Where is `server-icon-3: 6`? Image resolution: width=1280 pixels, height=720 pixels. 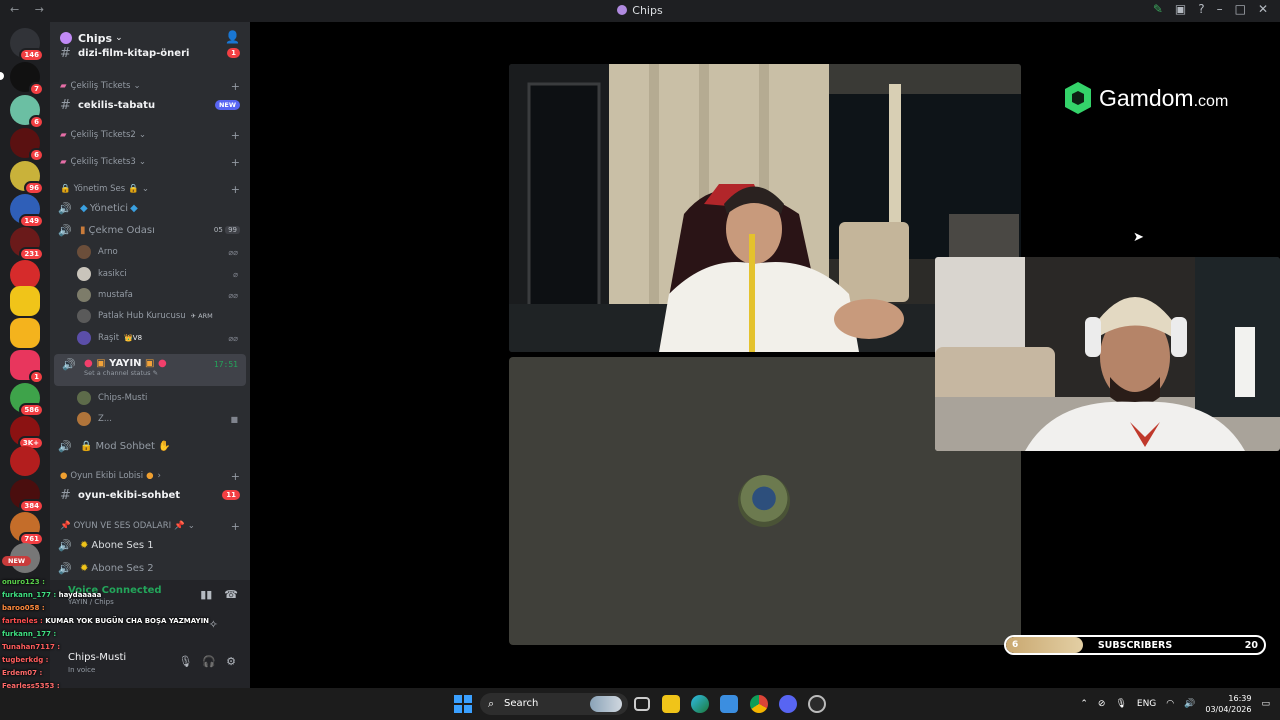 server-icon-3: 6 is located at coordinates (27, 145).